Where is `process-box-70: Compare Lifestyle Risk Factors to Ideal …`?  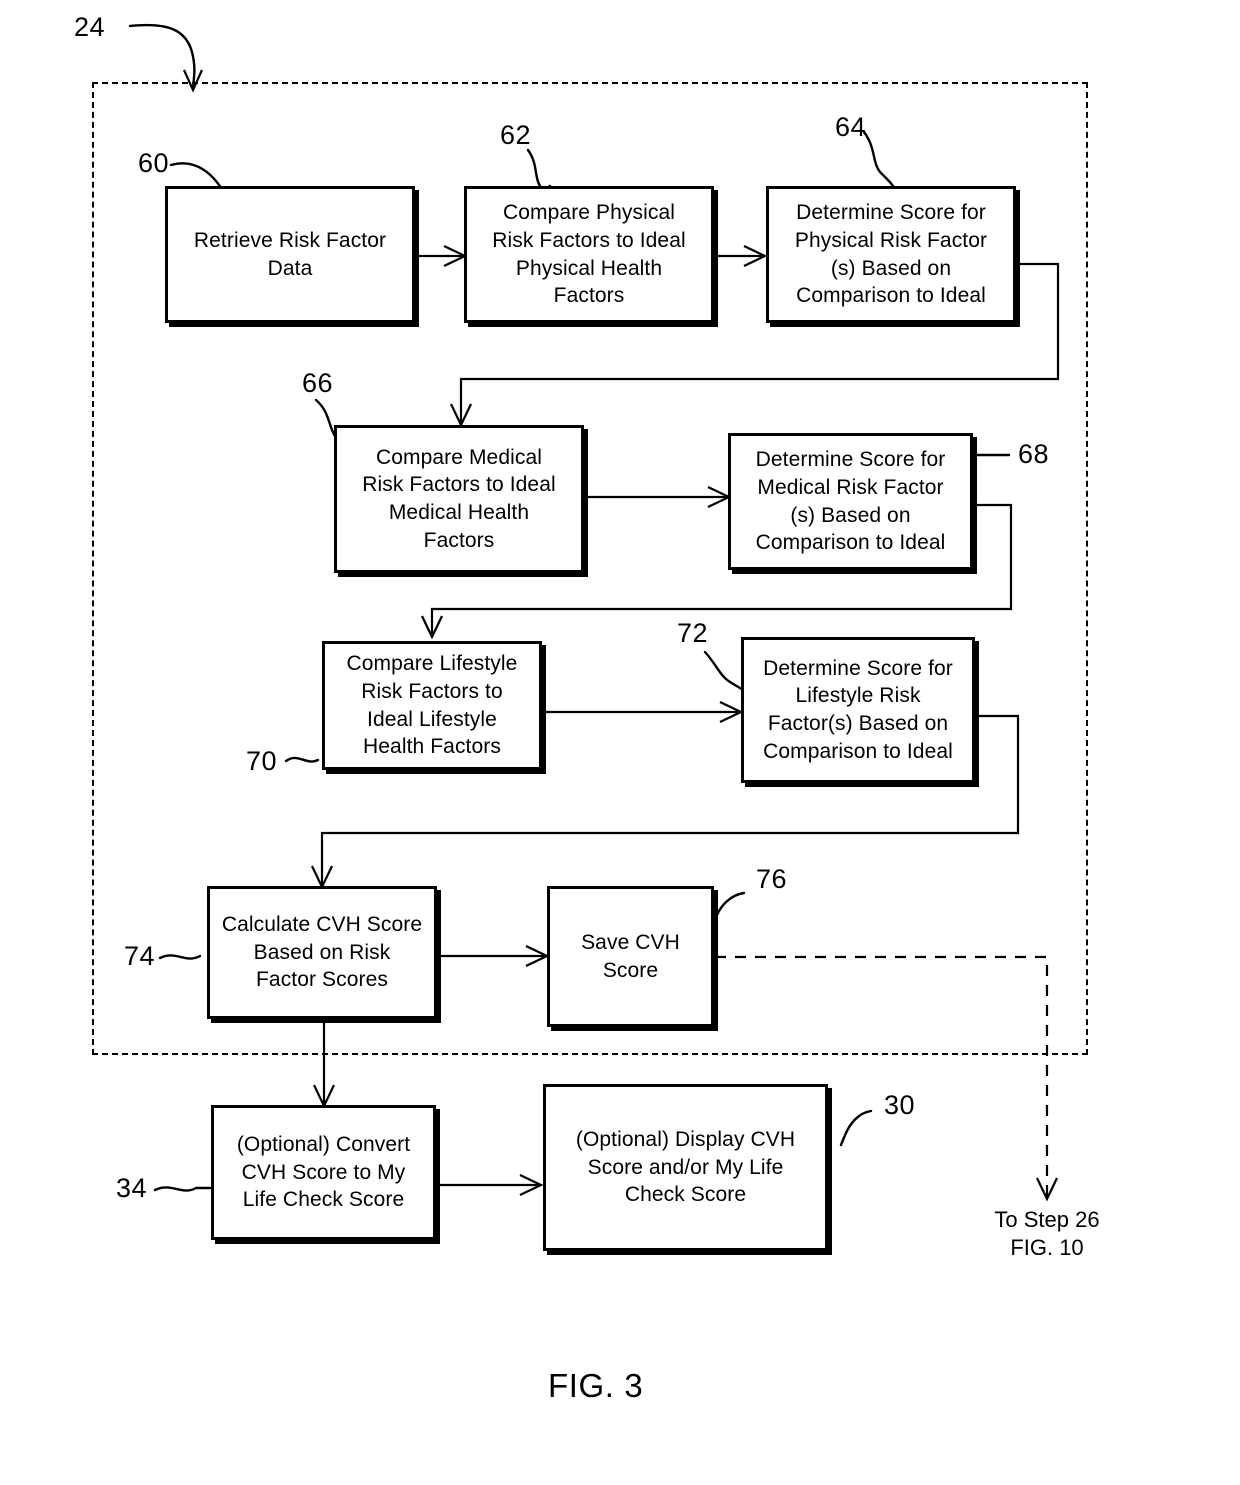
process-box-70: Compare Lifestyle Risk Factors to Ideal … is located at coordinates (432, 705).